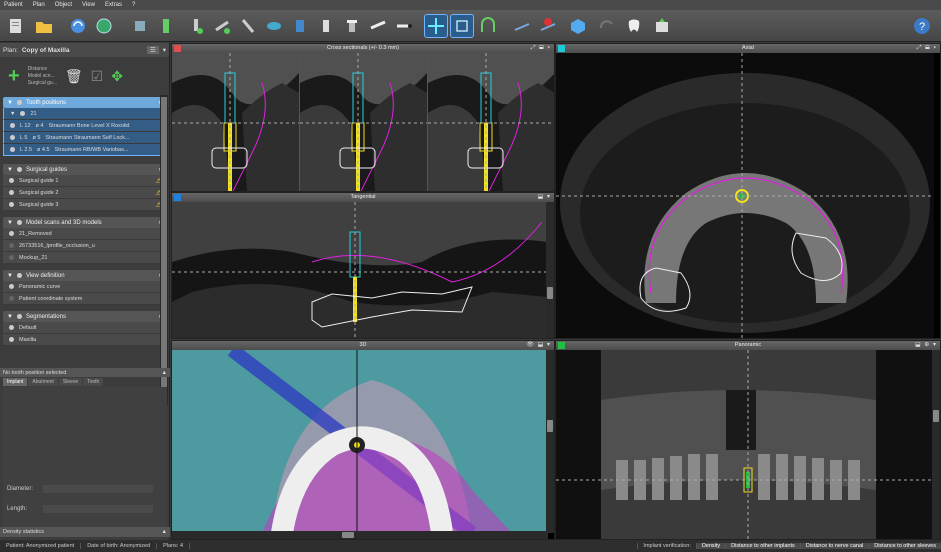  What do you see at coordinates (51, 298) in the screenshot?
I see `view-definition-label: Patient coordinate system` at bounding box center [51, 298].